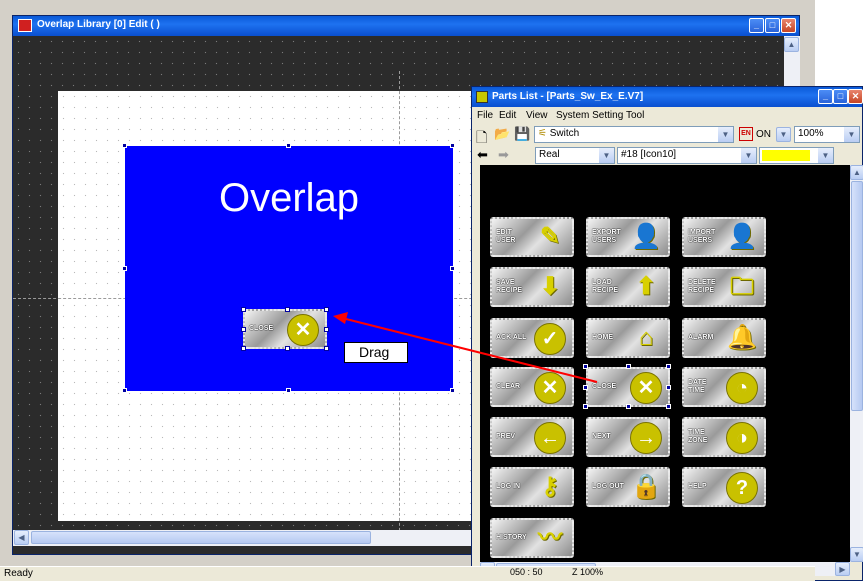  I want to click on status-bar: Ready 050 : 50 Z 100%, so click(407, 573).